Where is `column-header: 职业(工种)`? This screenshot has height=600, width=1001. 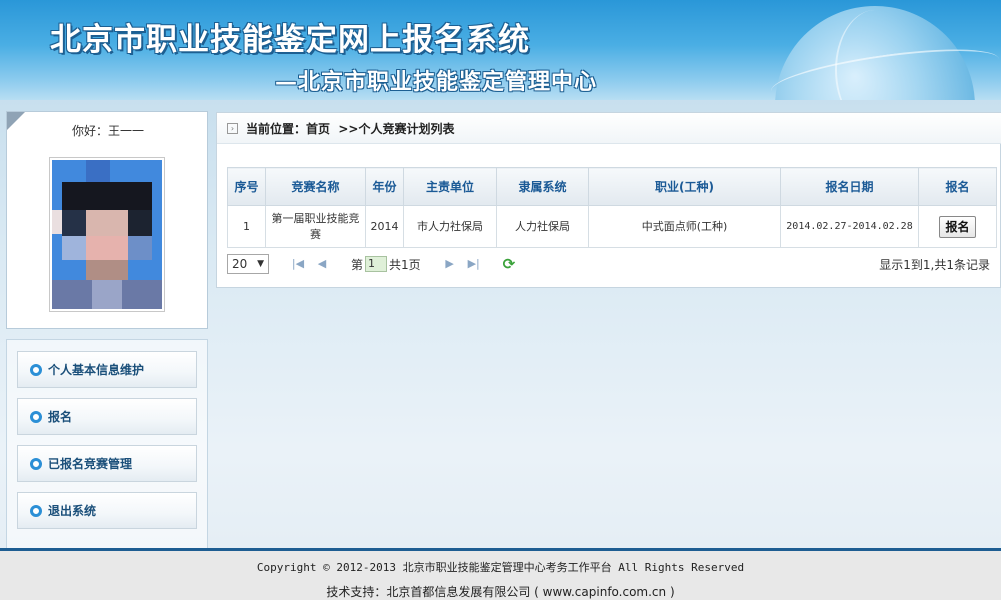
column-header: 职业(工种) is located at coordinates (684, 186).